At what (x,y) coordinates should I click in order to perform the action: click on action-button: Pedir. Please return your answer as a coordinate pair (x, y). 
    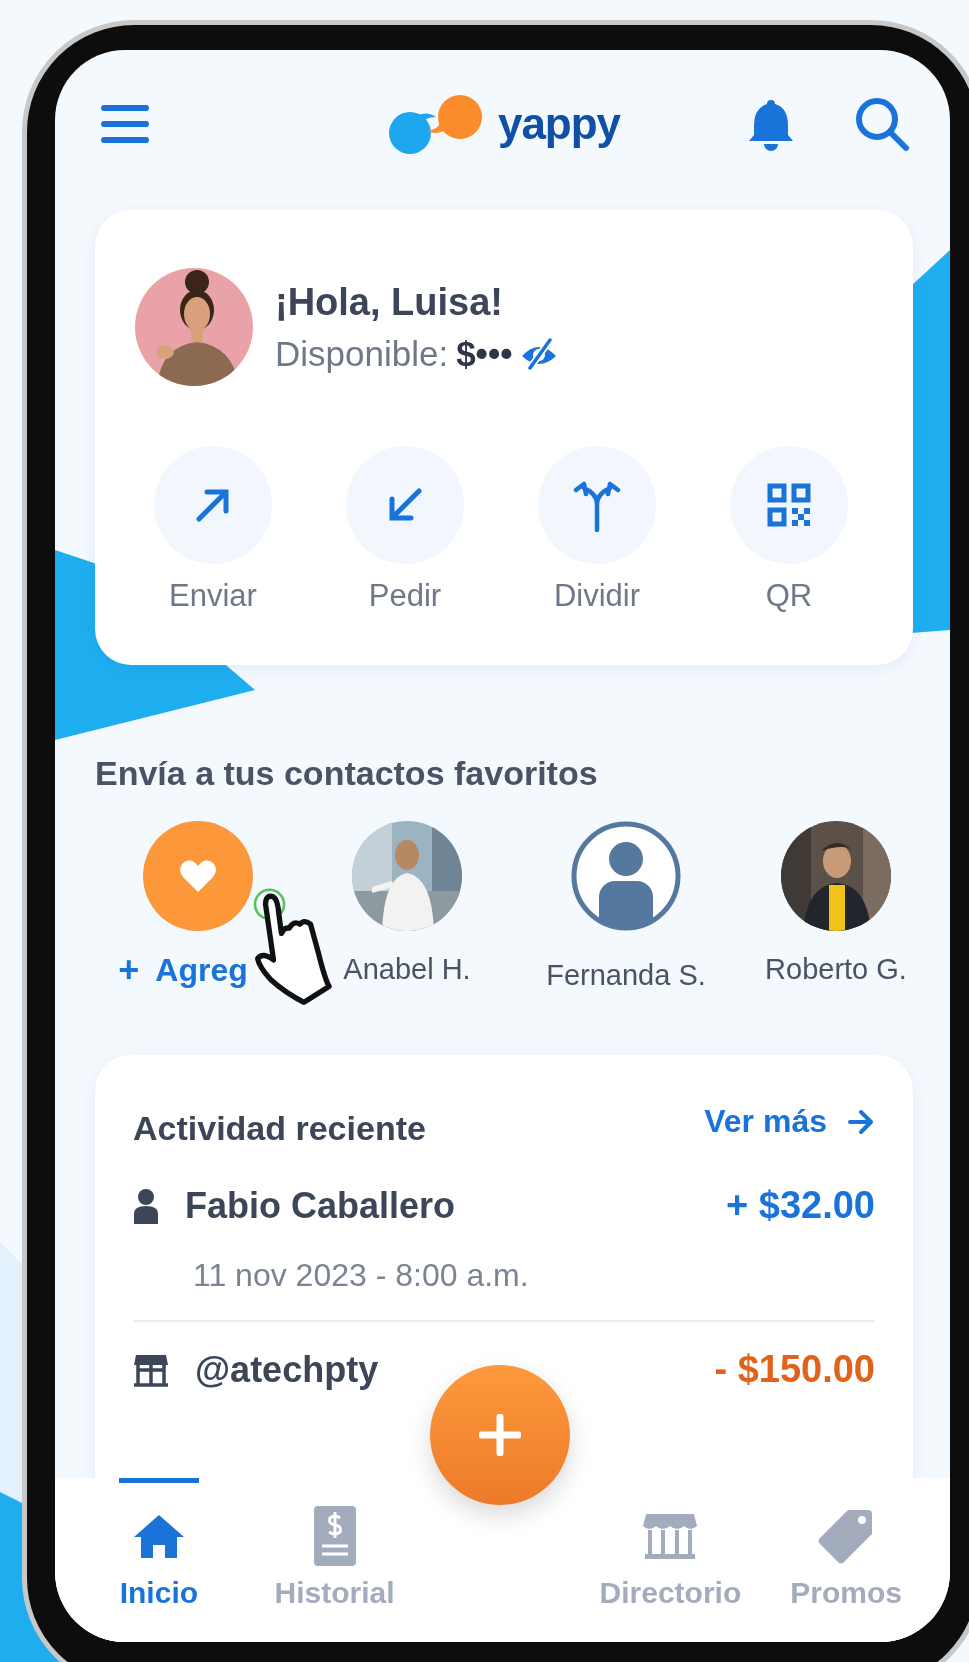
    Looking at the image, I should click on (405, 530).